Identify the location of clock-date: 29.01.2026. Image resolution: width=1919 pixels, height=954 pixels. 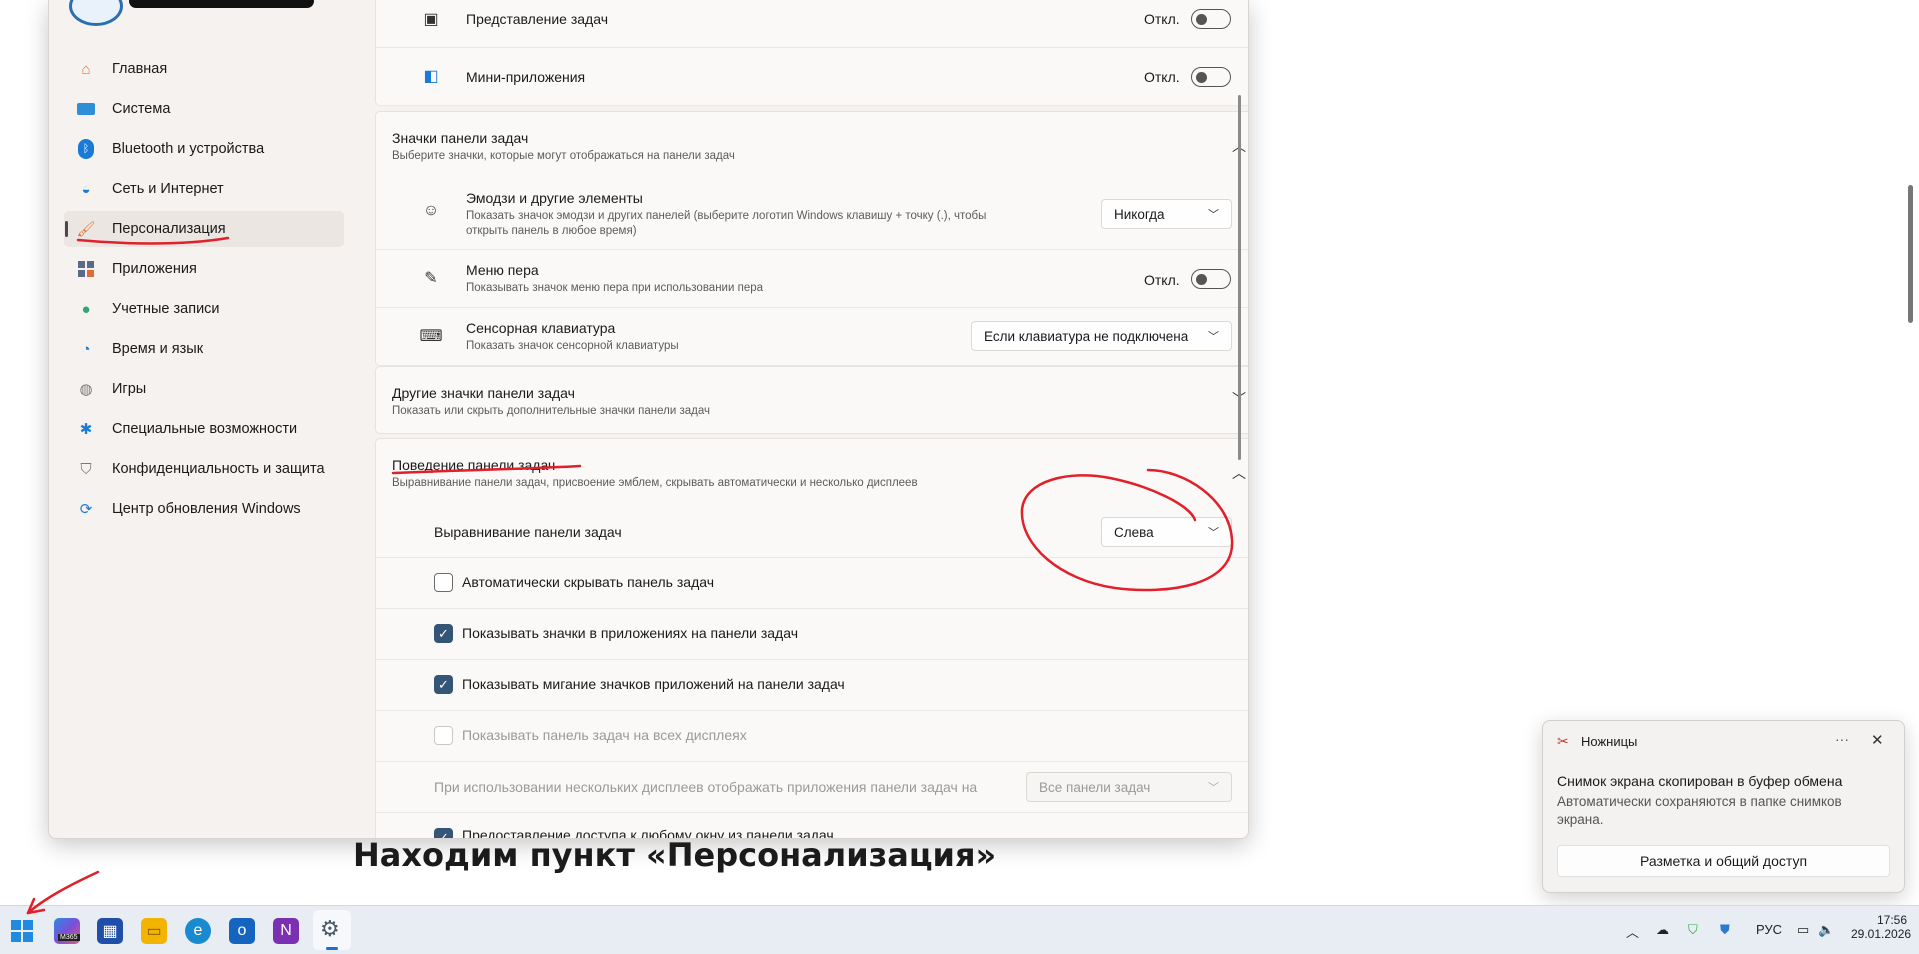
(1881, 934).